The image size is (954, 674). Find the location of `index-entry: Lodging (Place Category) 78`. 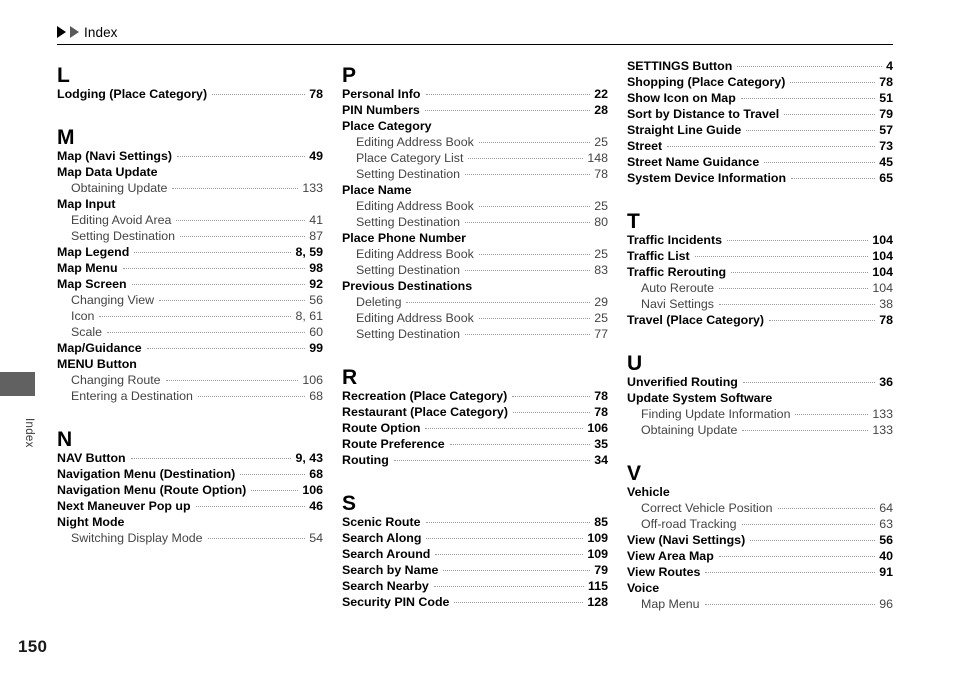

index-entry: Lodging (Place Category) 78 is located at coordinates (190, 94).